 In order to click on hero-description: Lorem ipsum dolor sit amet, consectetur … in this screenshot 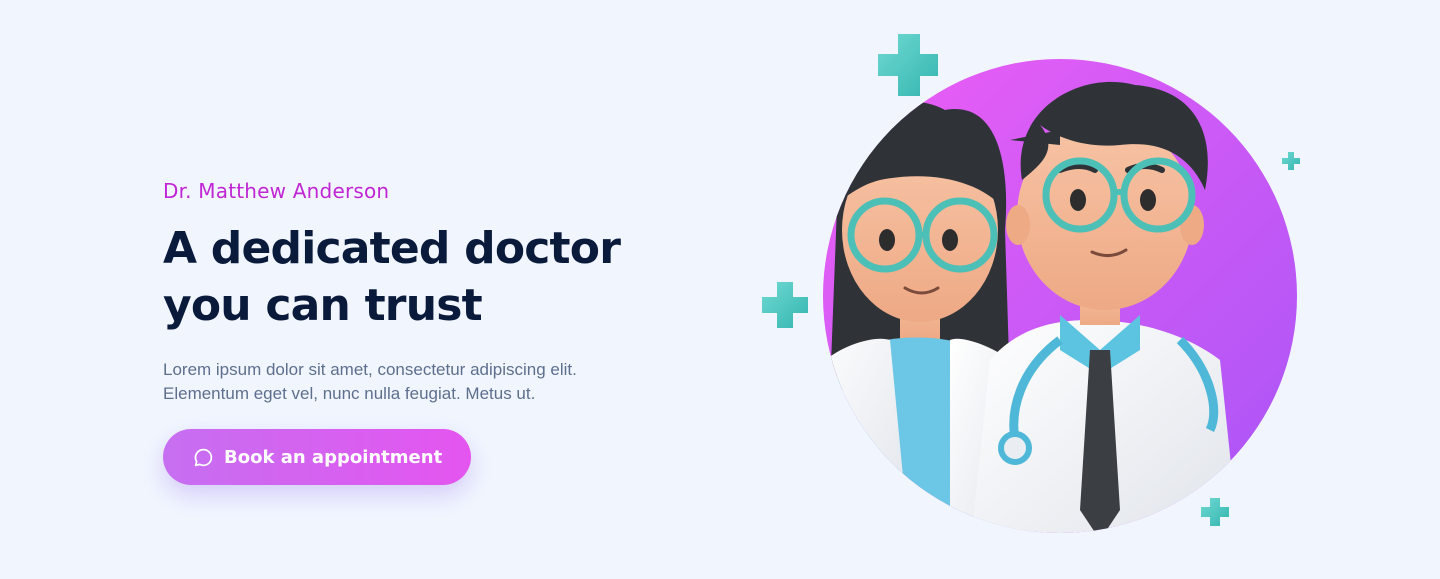, I will do `click(423, 382)`.